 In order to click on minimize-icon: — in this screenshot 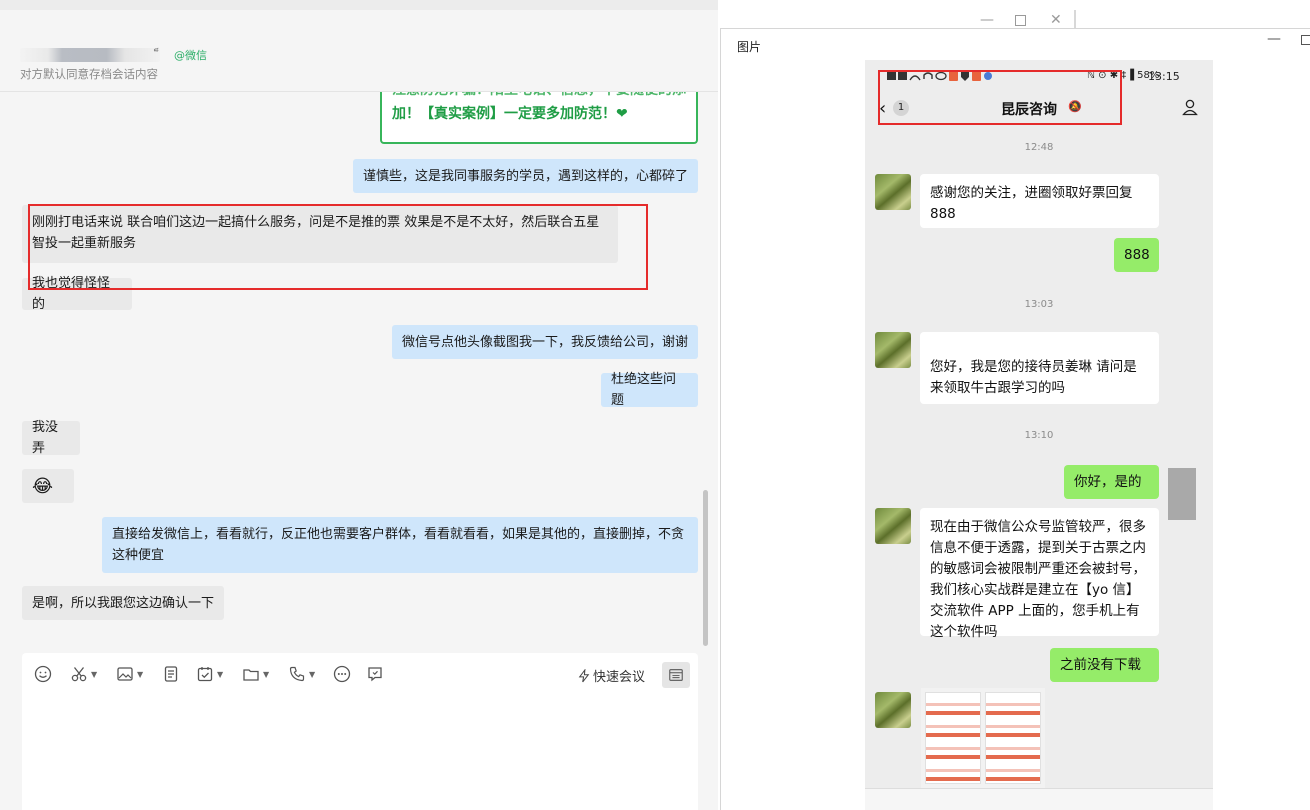, I will do `click(987, 20)`.